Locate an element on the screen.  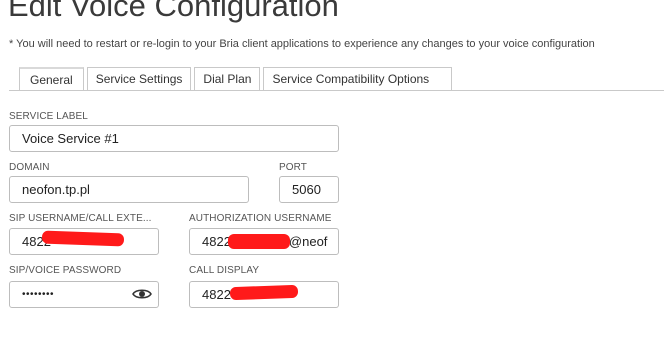
sip-password-input: •••••••• is located at coordinates (84, 294).